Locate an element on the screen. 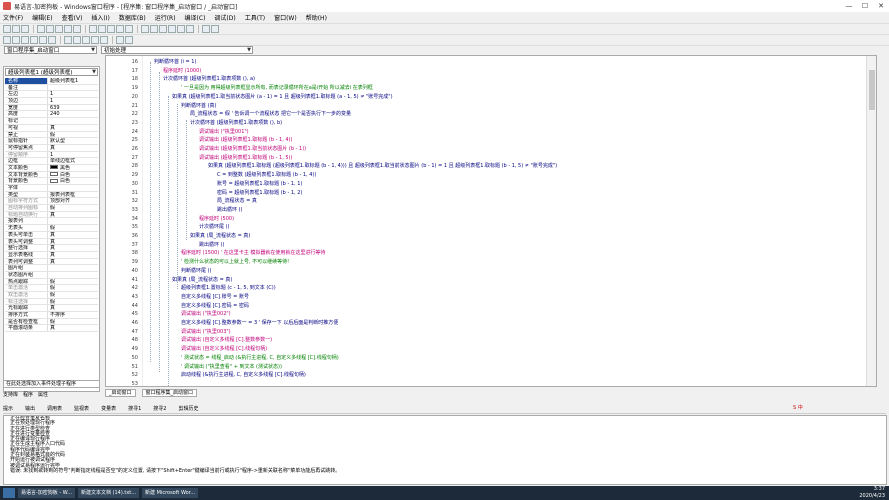 The image size is (889, 500). tab-output: 输出 is located at coordinates (30, 408).